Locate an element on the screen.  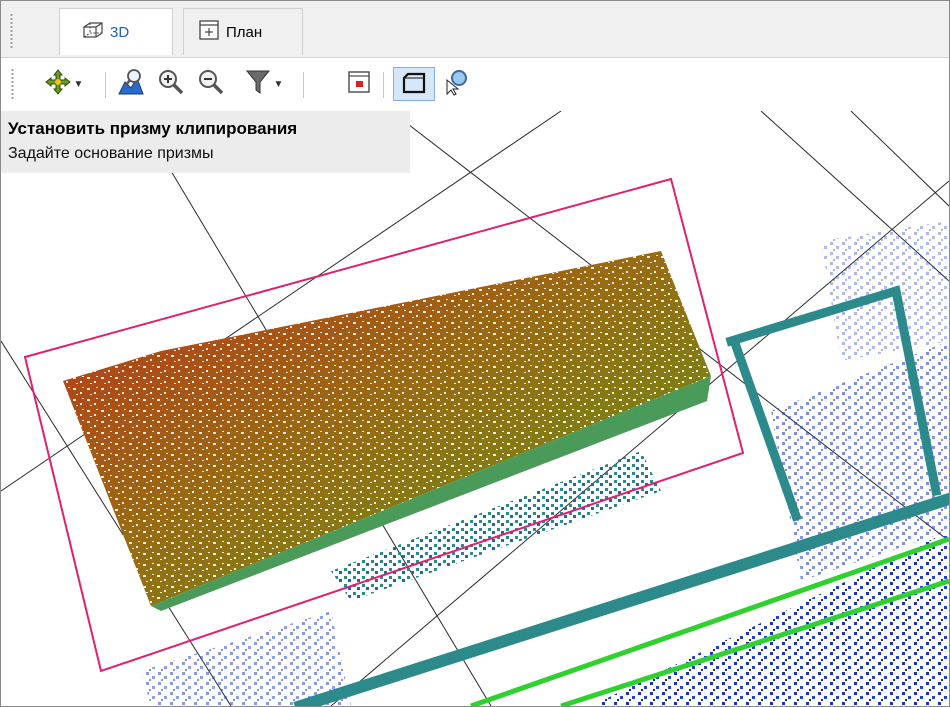
clip-box-icon is located at coordinates (359, 84).